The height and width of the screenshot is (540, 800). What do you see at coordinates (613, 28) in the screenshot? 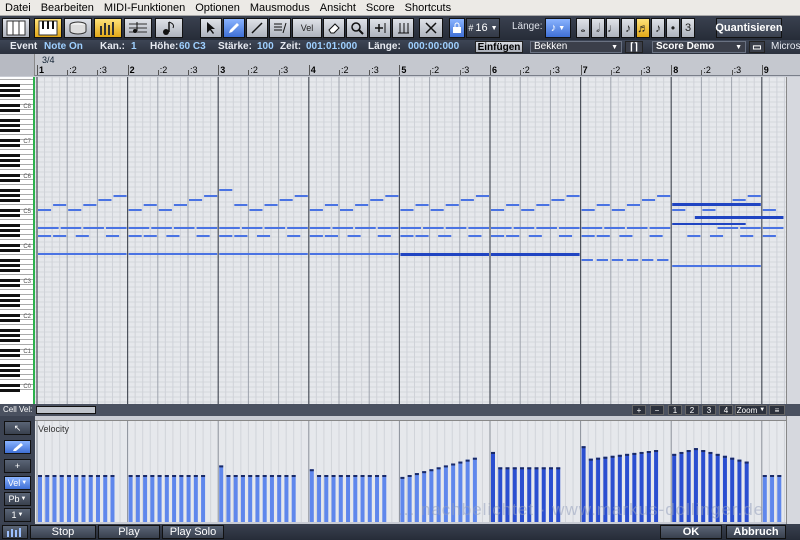
I see `length-quarter-button: ♩` at bounding box center [613, 28].